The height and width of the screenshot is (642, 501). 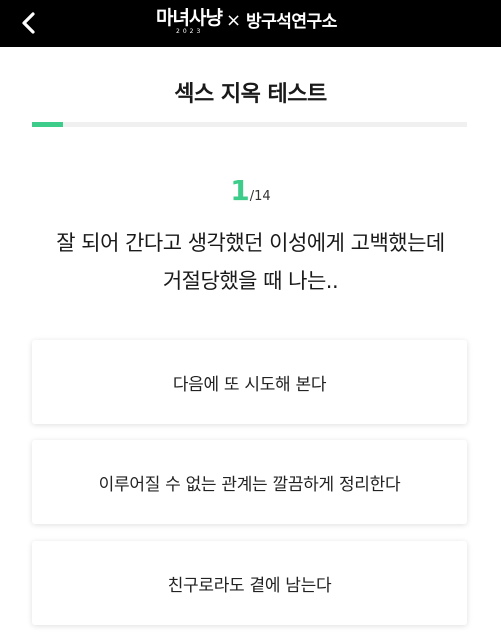 I want to click on quiz-title: 섹스 지옥 테스트, so click(x=250, y=94).